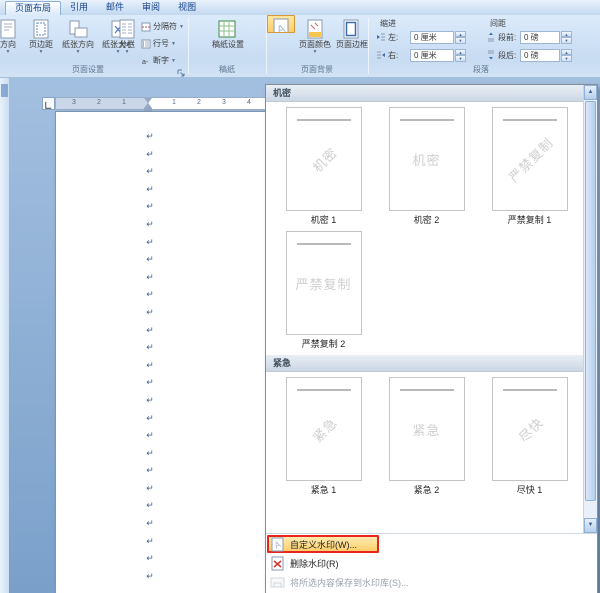 The height and width of the screenshot is (593, 600). I want to click on spacing-after-icon, so click(491, 55).